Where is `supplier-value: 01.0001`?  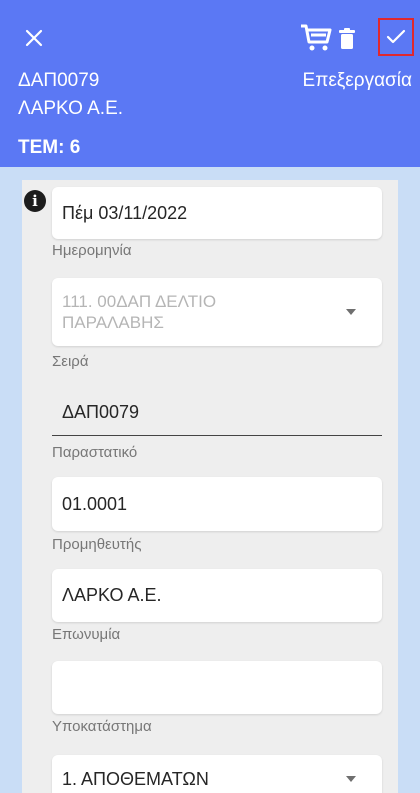 supplier-value: 01.0001 is located at coordinates (95, 503).